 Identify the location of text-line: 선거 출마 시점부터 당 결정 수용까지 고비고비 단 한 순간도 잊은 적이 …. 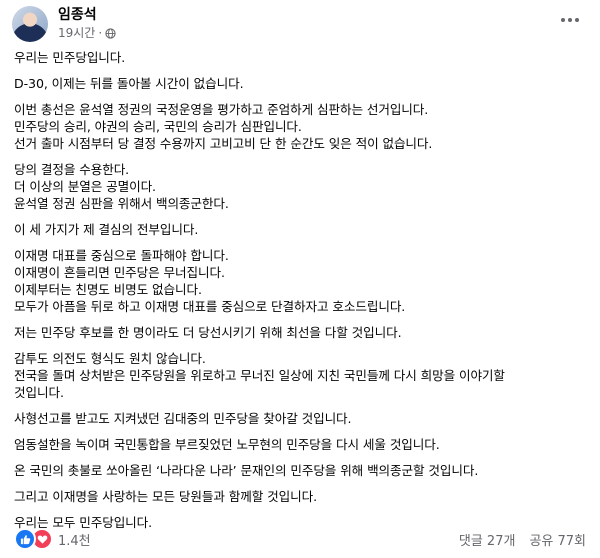
(223, 143).